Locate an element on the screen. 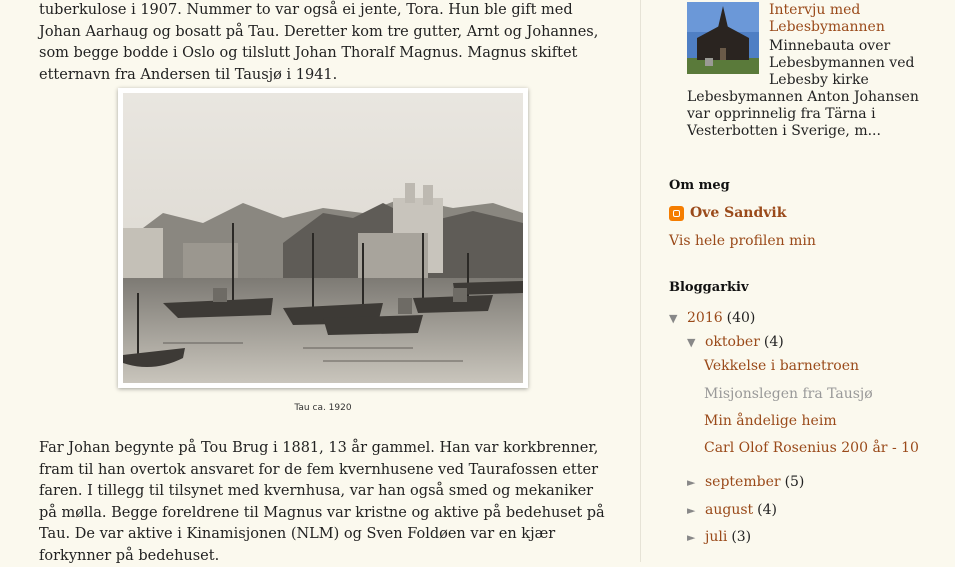 This screenshot has height=567, width=955. archive-month-september: ► september (5) is located at coordinates (745, 482).